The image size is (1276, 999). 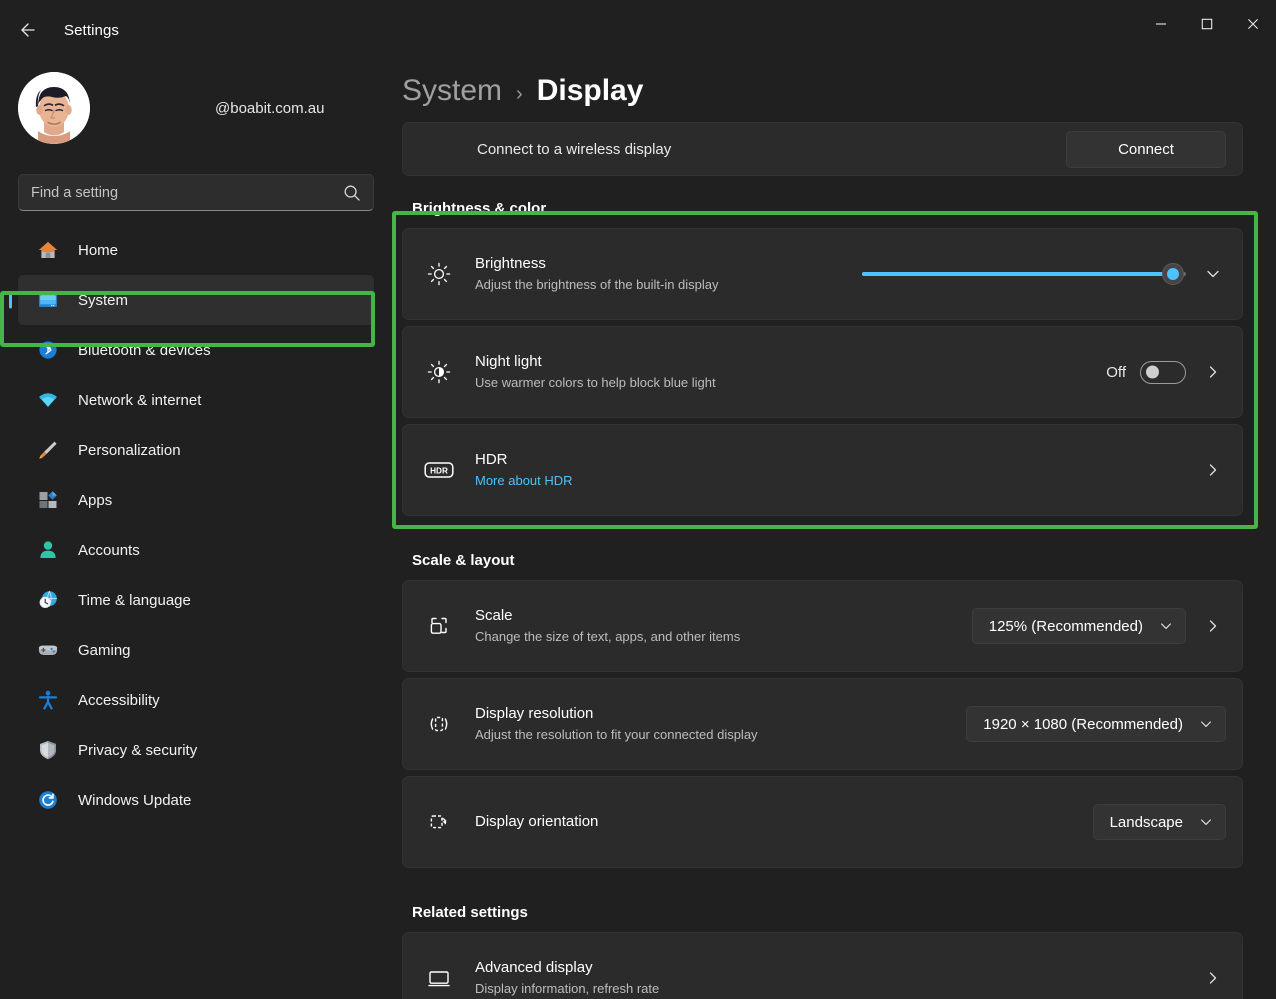 I want to click on resolution-controls: 1920 × 1080 (Recommended), so click(x=1096, y=724).